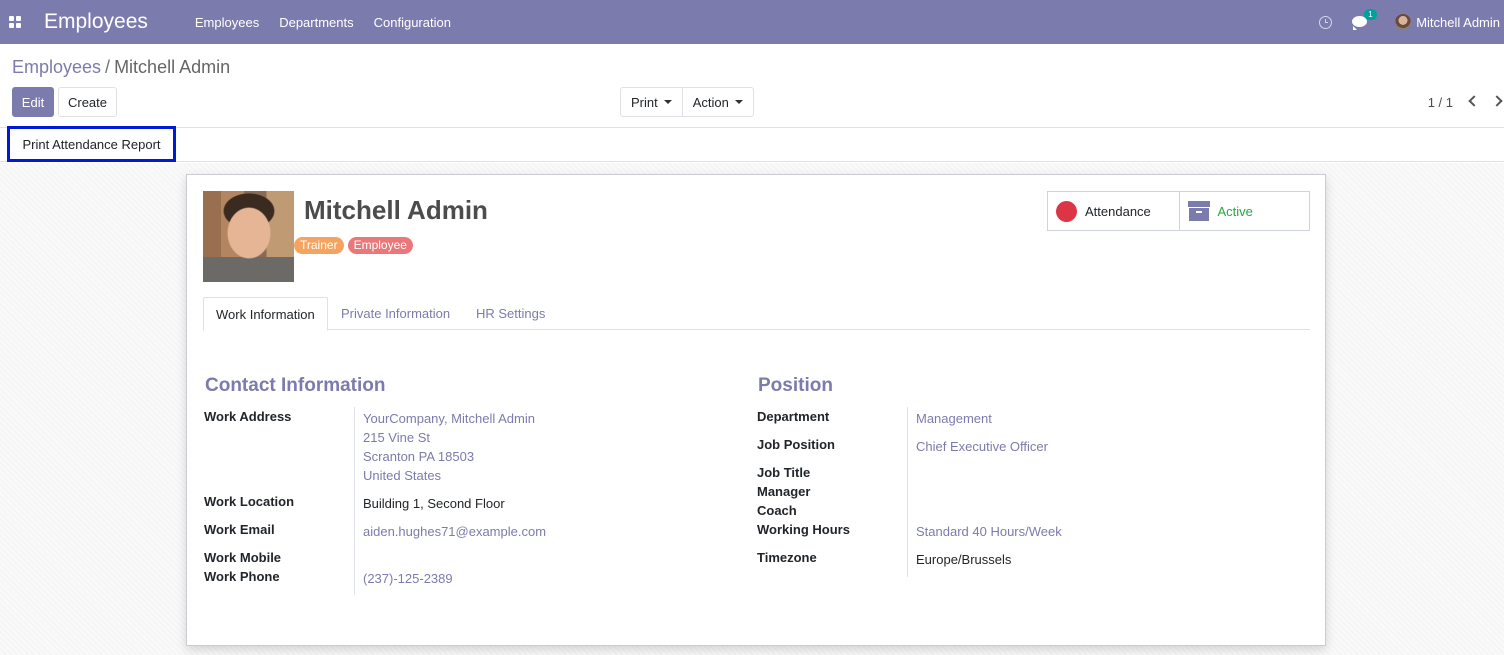 The width and height of the screenshot is (1504, 655). I want to click on attendance-status-icon, so click(1066, 211).